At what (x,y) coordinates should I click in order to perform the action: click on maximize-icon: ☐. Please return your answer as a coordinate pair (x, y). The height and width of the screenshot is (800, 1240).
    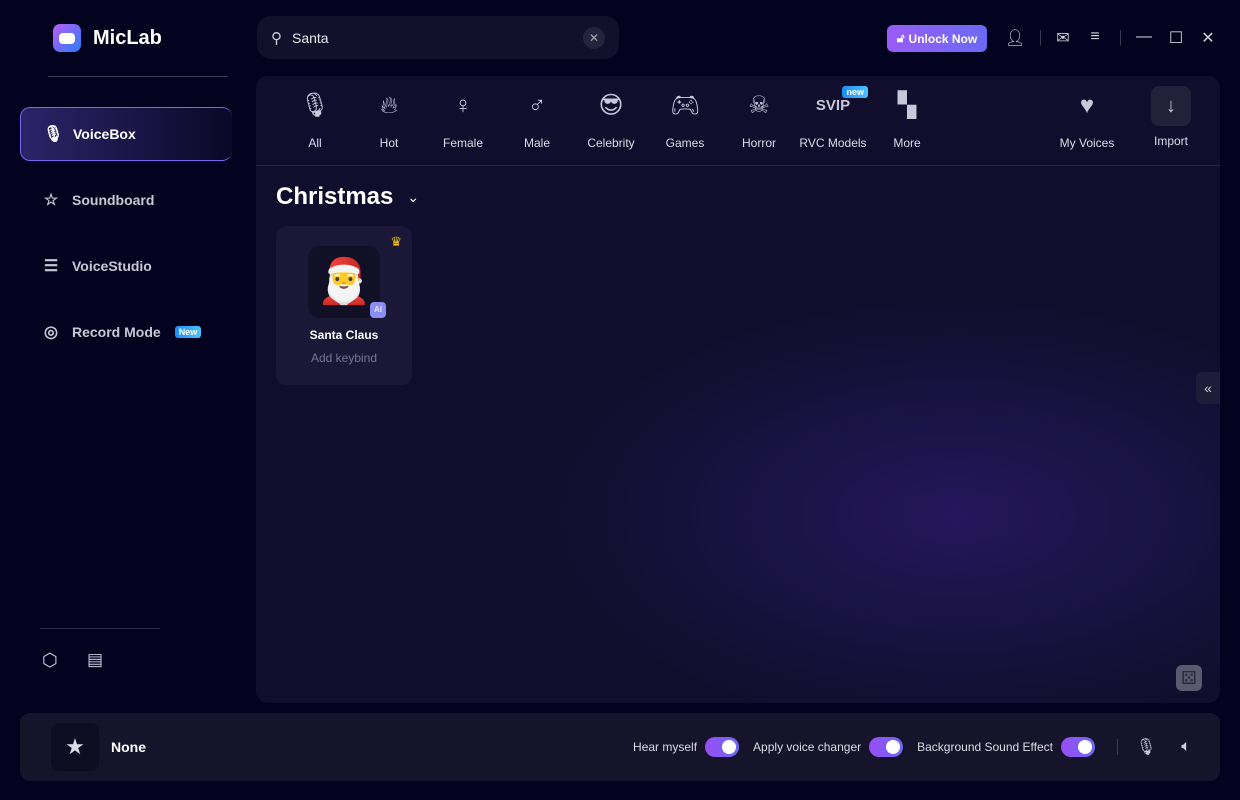
    Looking at the image, I should click on (1176, 38).